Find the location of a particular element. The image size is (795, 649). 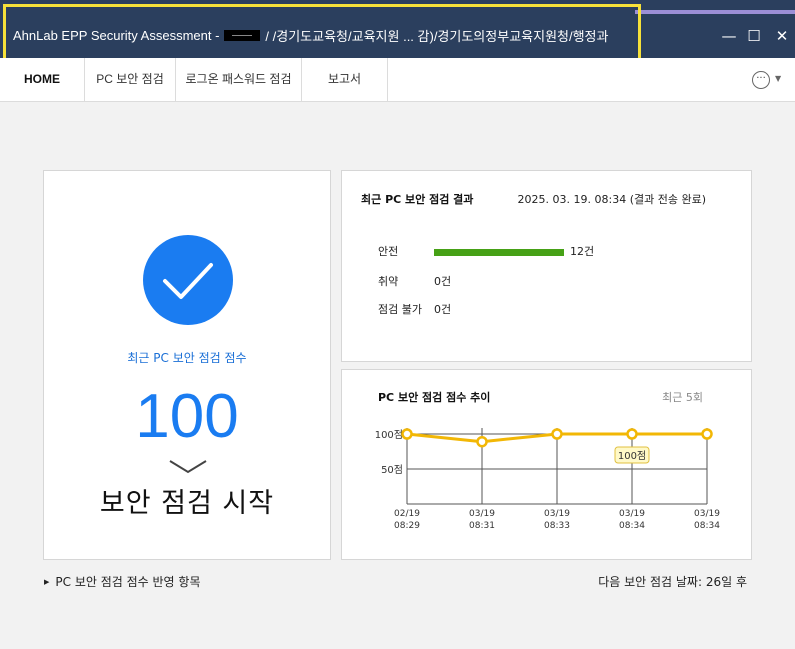

check-circle-icon is located at coordinates (188, 280).